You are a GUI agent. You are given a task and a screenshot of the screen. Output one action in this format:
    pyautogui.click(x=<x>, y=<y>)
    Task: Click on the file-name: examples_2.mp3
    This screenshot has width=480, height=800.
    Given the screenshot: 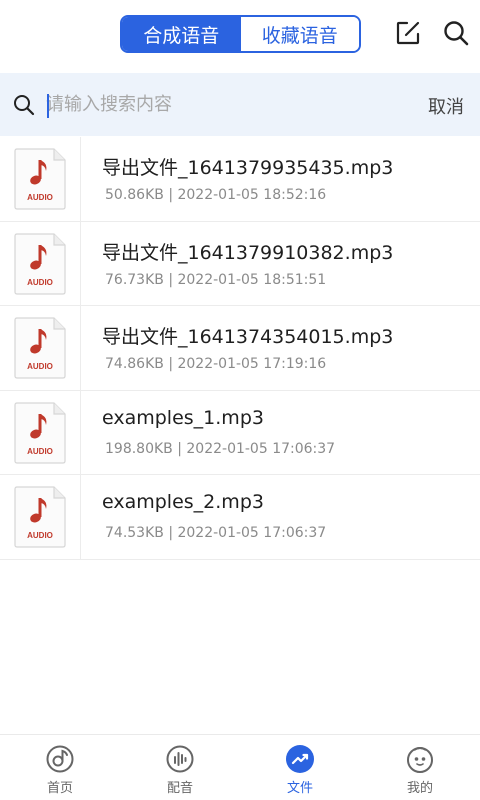 What is the action you would take?
    pyautogui.click(x=183, y=502)
    